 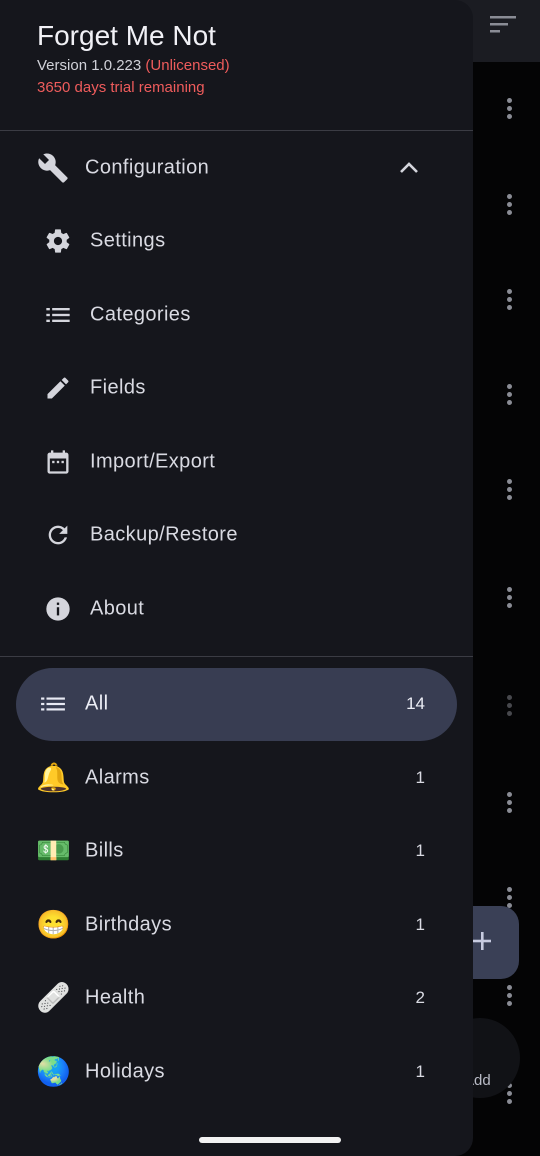 I want to click on sort-icon, so click(x=504, y=24).